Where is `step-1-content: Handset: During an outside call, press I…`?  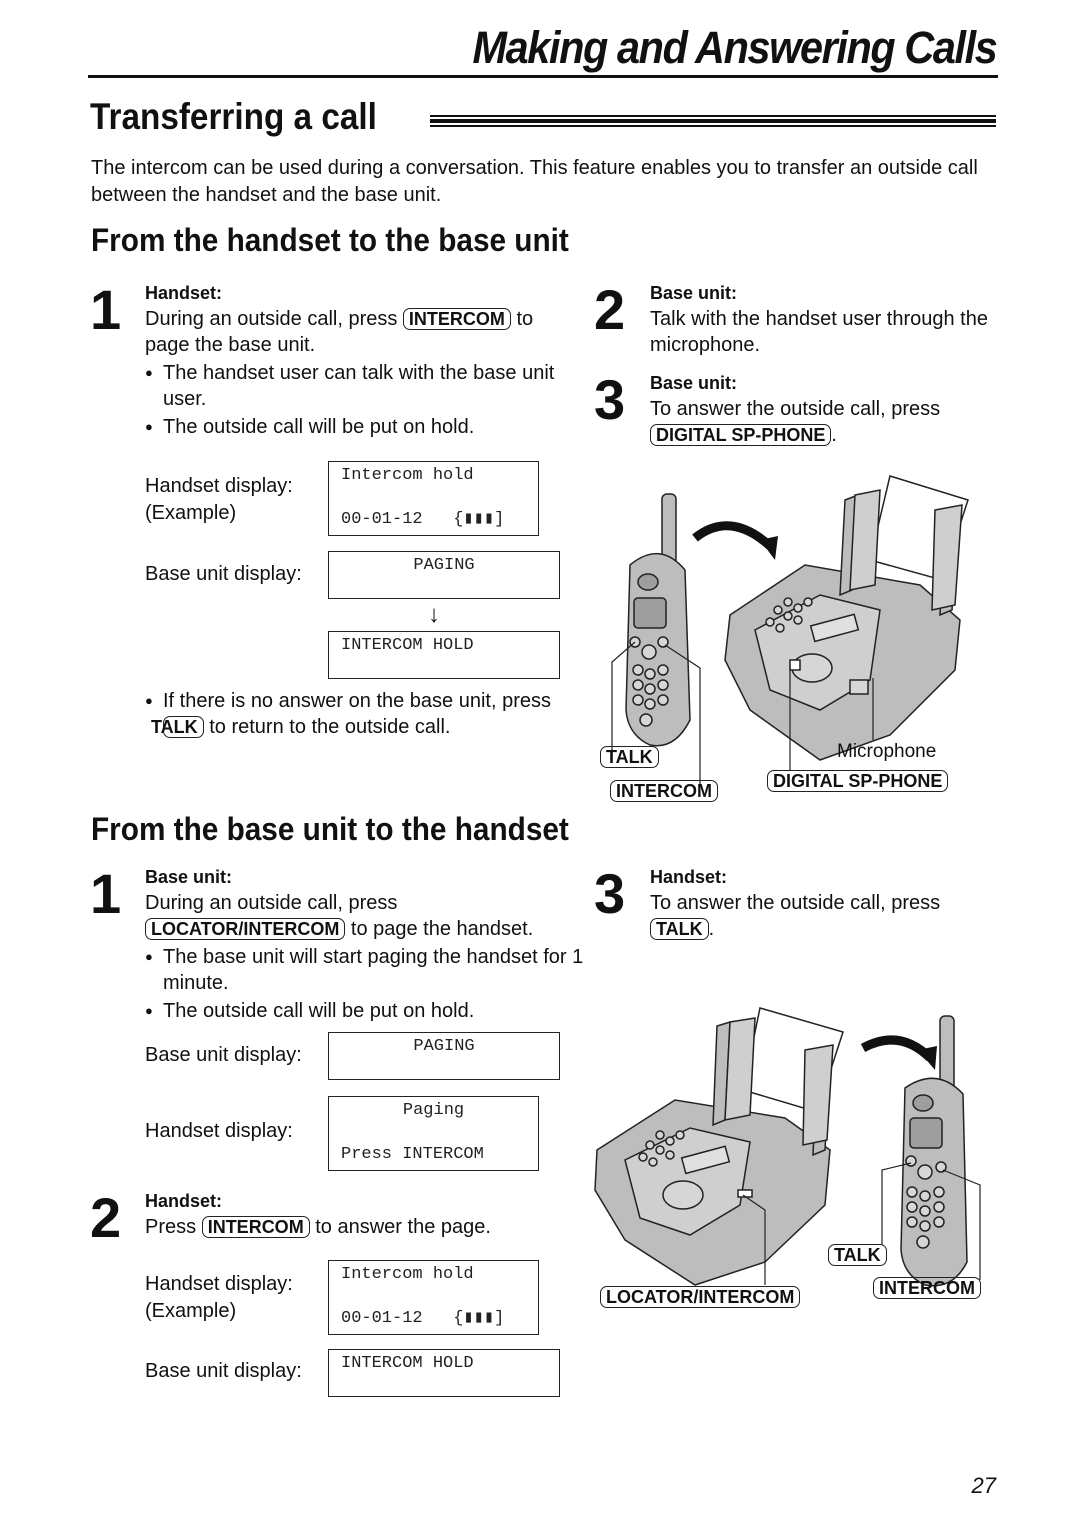
step-1-content: Handset: During an outside call, press I… is located at coordinates (360, 361).